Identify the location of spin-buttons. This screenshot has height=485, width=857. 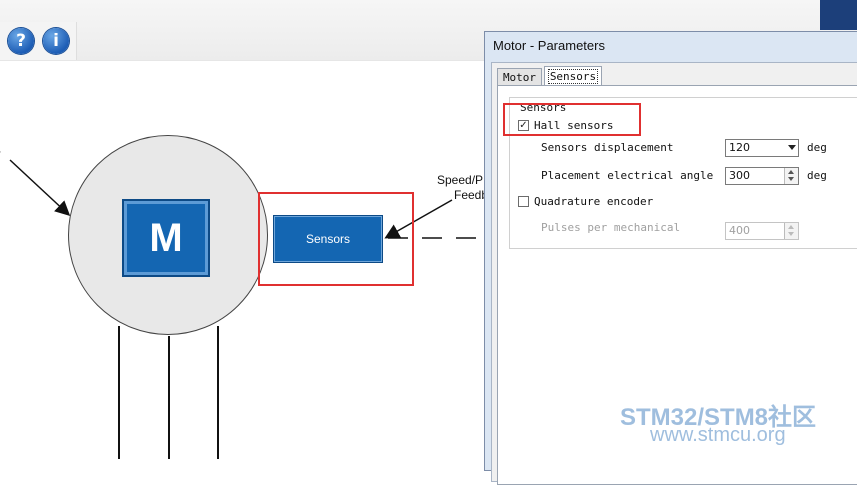
(791, 176).